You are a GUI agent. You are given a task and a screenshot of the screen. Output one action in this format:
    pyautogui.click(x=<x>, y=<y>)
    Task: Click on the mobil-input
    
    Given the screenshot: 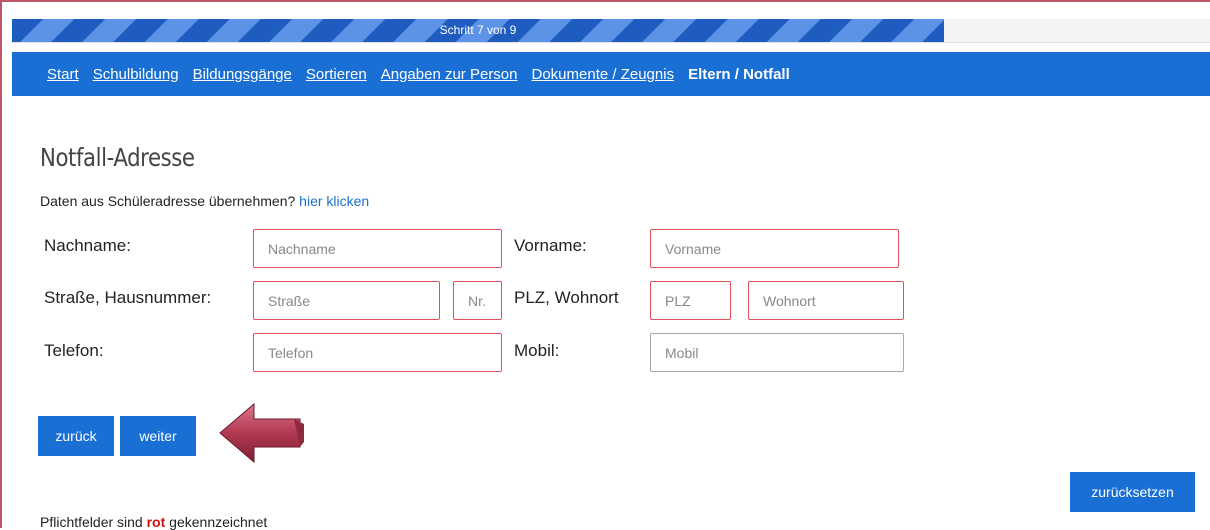 What is the action you would take?
    pyautogui.click(x=777, y=352)
    